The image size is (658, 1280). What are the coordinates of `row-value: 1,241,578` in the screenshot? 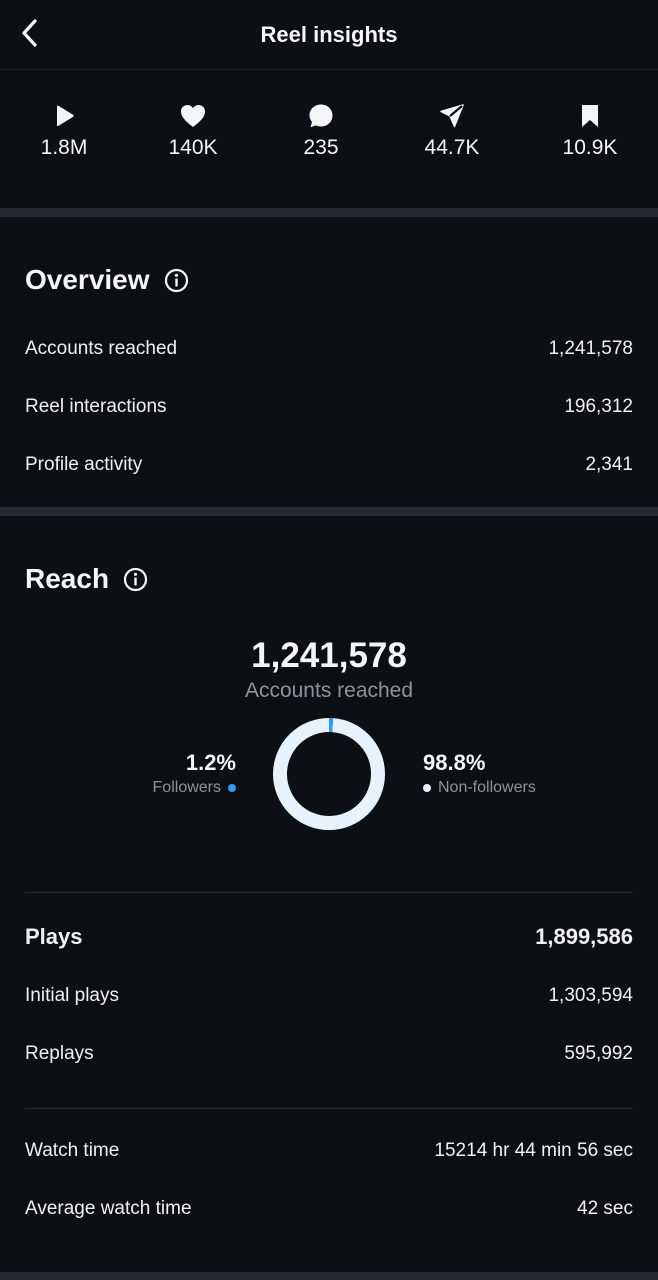 It's located at (590, 348).